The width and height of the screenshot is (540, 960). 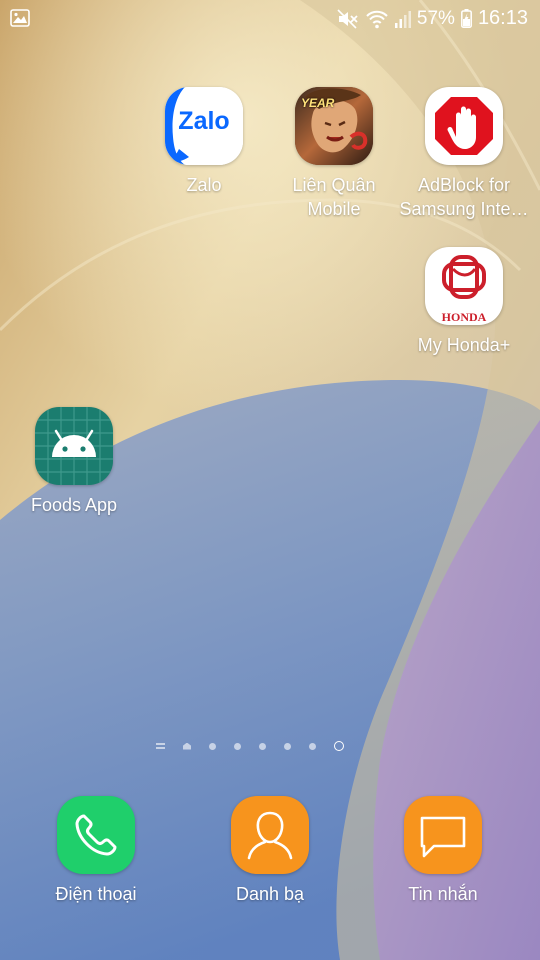 What do you see at coordinates (250, 746) in the screenshot?
I see `page-indicator` at bounding box center [250, 746].